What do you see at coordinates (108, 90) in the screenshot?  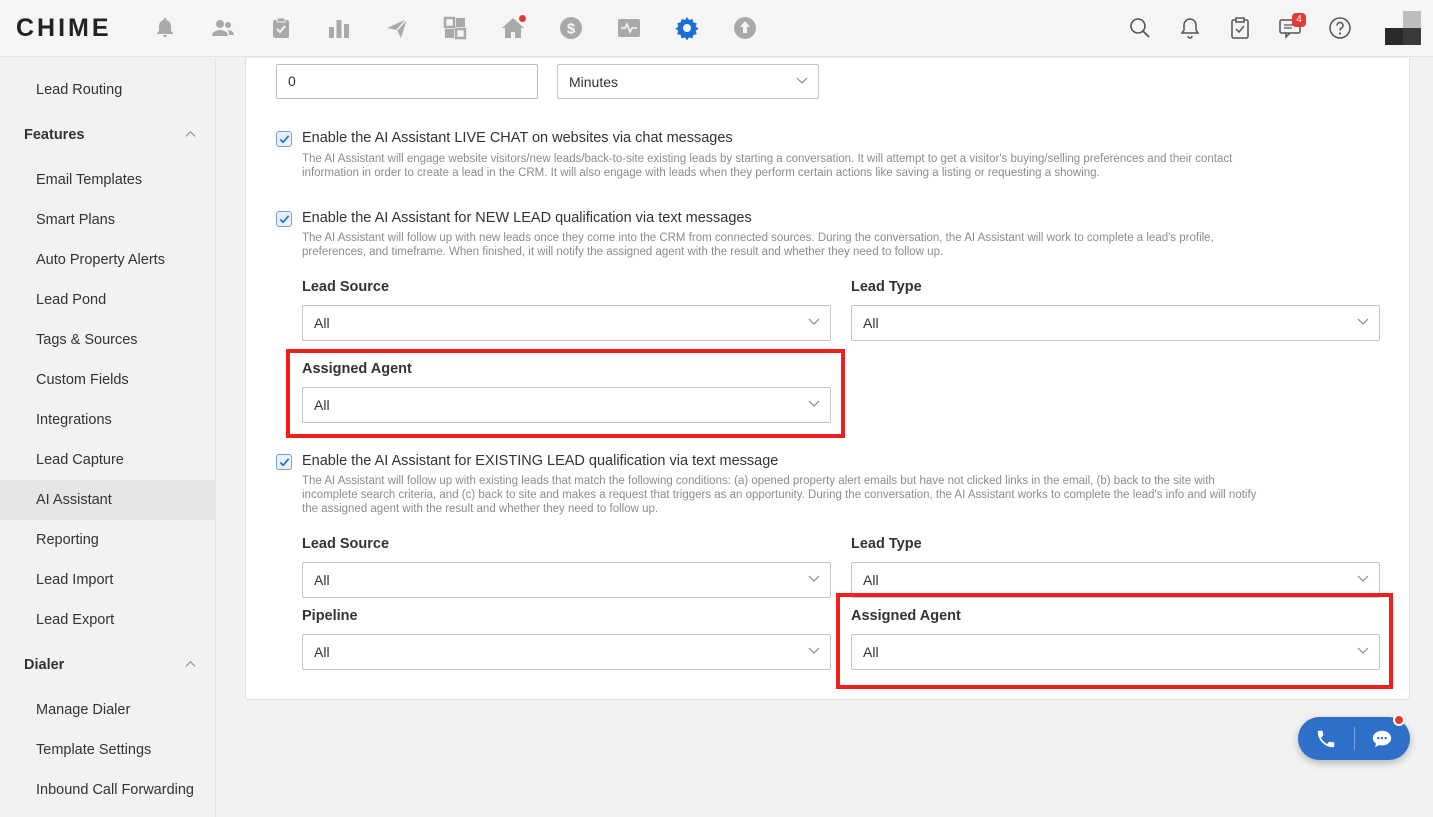 I see `sidebar-item-lead-routing: Lead Routing` at bounding box center [108, 90].